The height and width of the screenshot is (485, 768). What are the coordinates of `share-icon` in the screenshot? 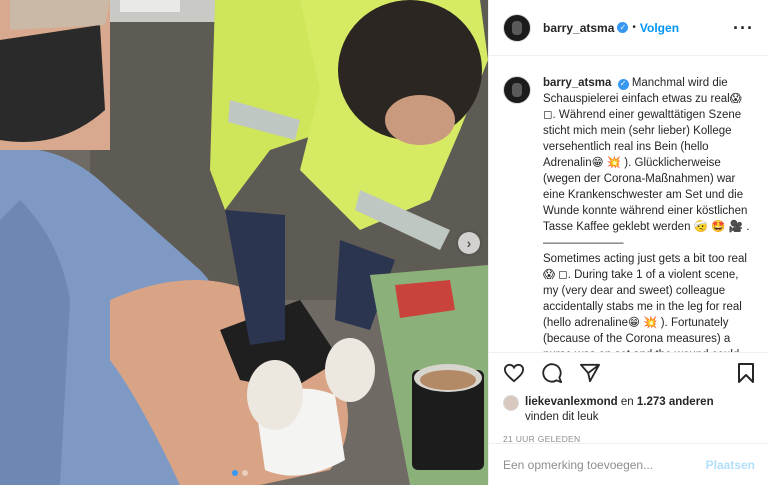 It's located at (590, 373).